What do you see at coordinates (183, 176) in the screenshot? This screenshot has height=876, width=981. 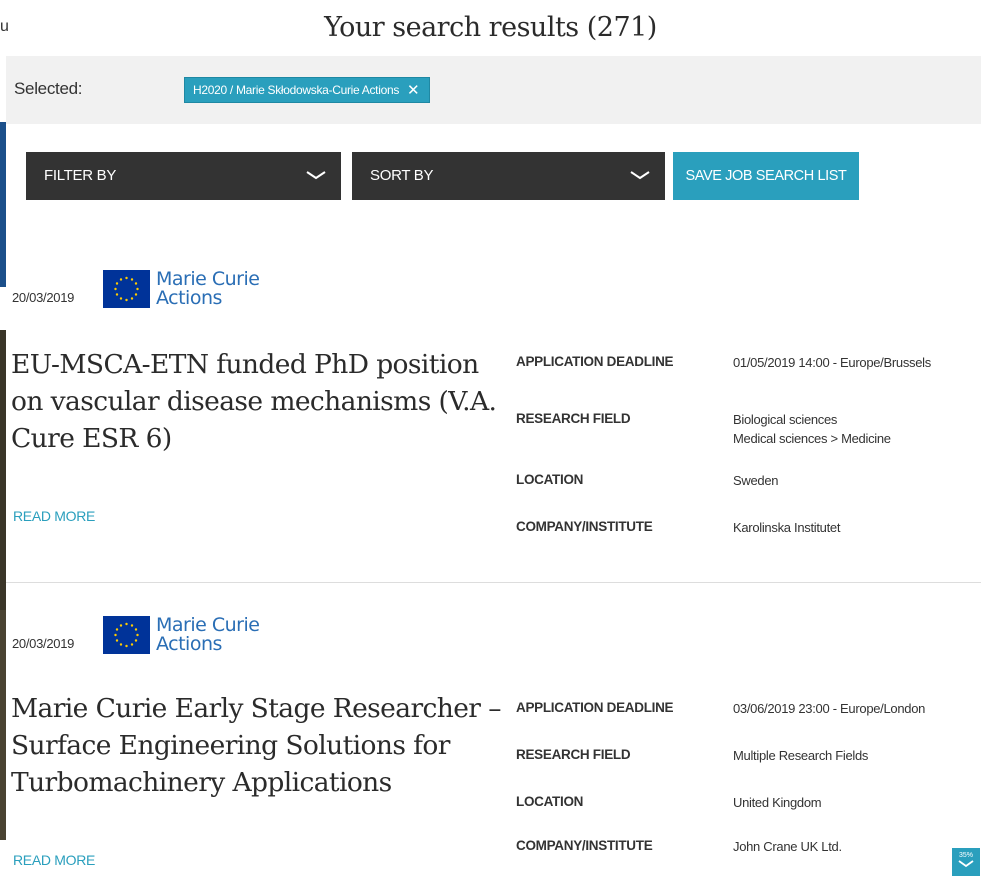 I see `filter-by-dropdown: FILTER BY` at bounding box center [183, 176].